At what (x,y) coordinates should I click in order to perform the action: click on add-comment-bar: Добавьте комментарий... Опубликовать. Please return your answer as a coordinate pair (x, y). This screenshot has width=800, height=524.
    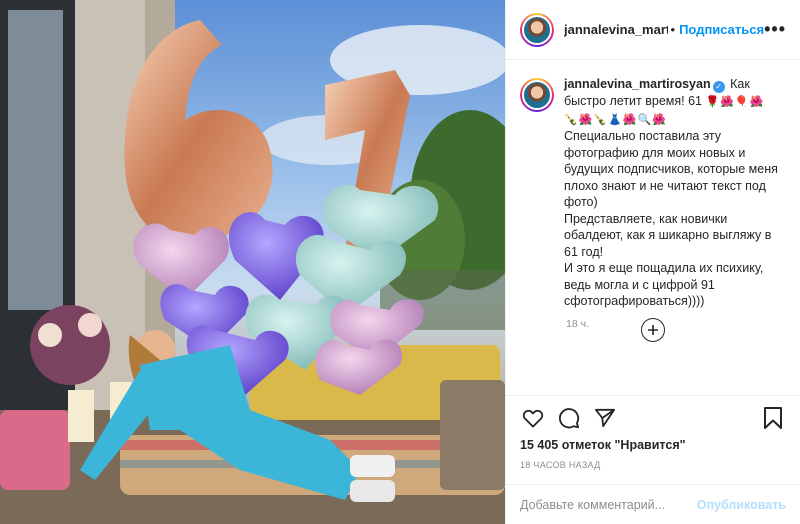
    Looking at the image, I should click on (653, 504).